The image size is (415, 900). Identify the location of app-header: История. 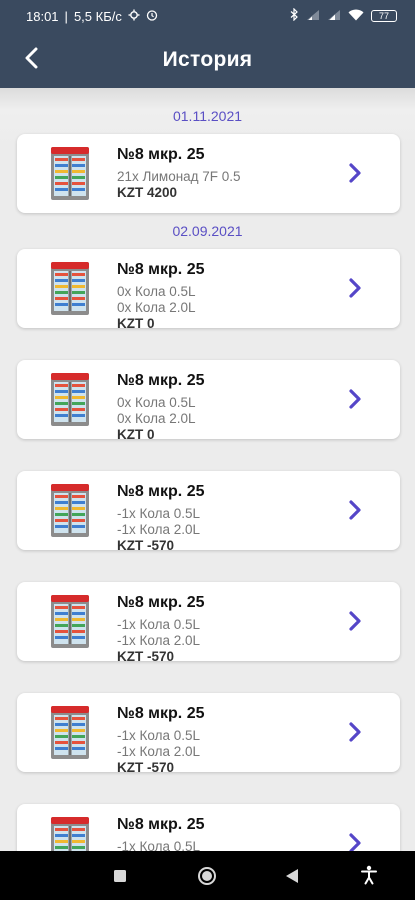
(207, 60).